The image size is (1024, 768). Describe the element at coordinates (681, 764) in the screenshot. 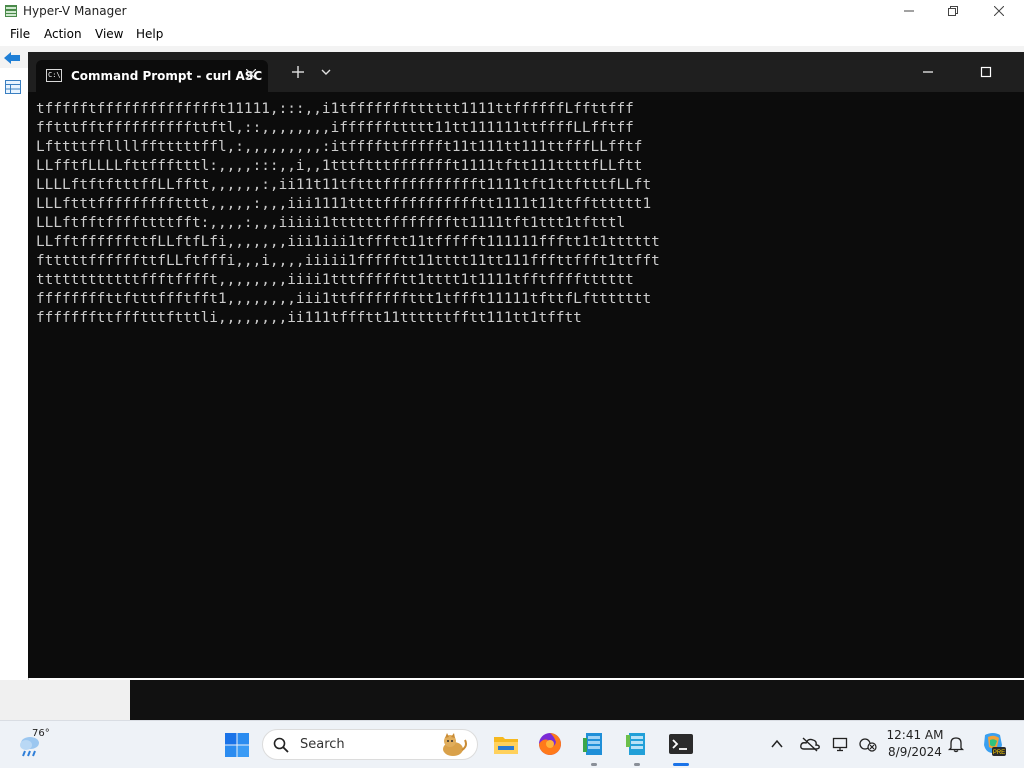

I see `active-app-indicator` at that location.